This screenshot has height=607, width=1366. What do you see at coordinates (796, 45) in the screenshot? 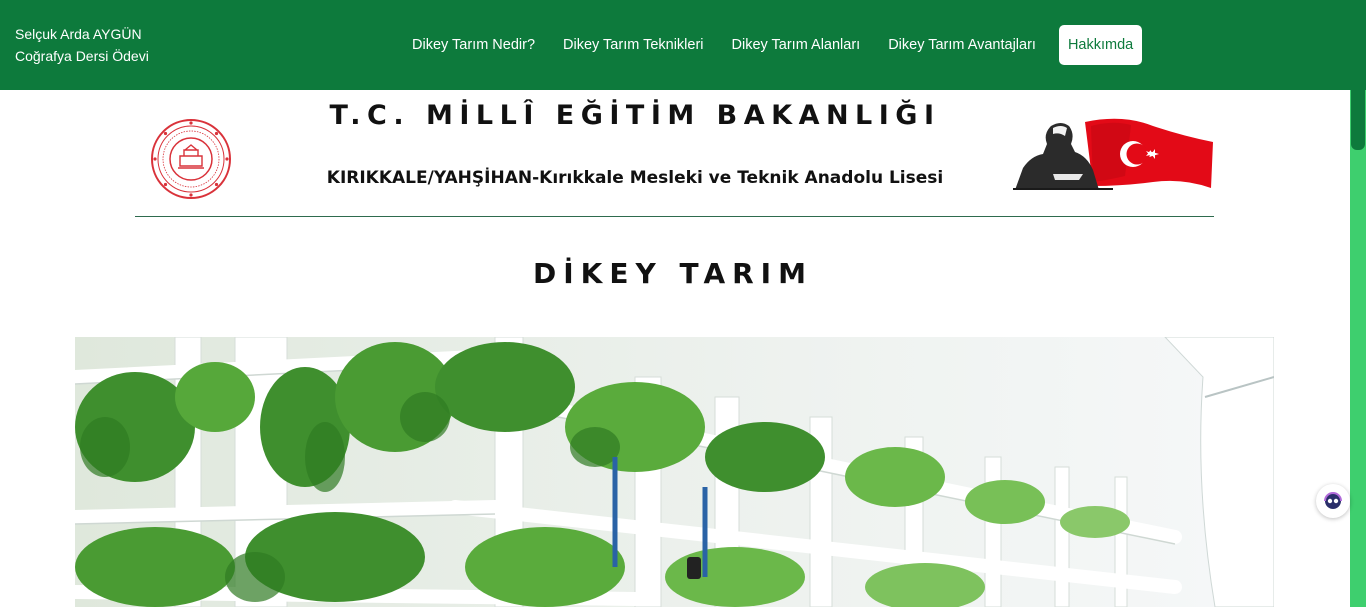
I see `nav-link-dikey-tarim-alanlari: Dikey Tarım Alanları` at bounding box center [796, 45].